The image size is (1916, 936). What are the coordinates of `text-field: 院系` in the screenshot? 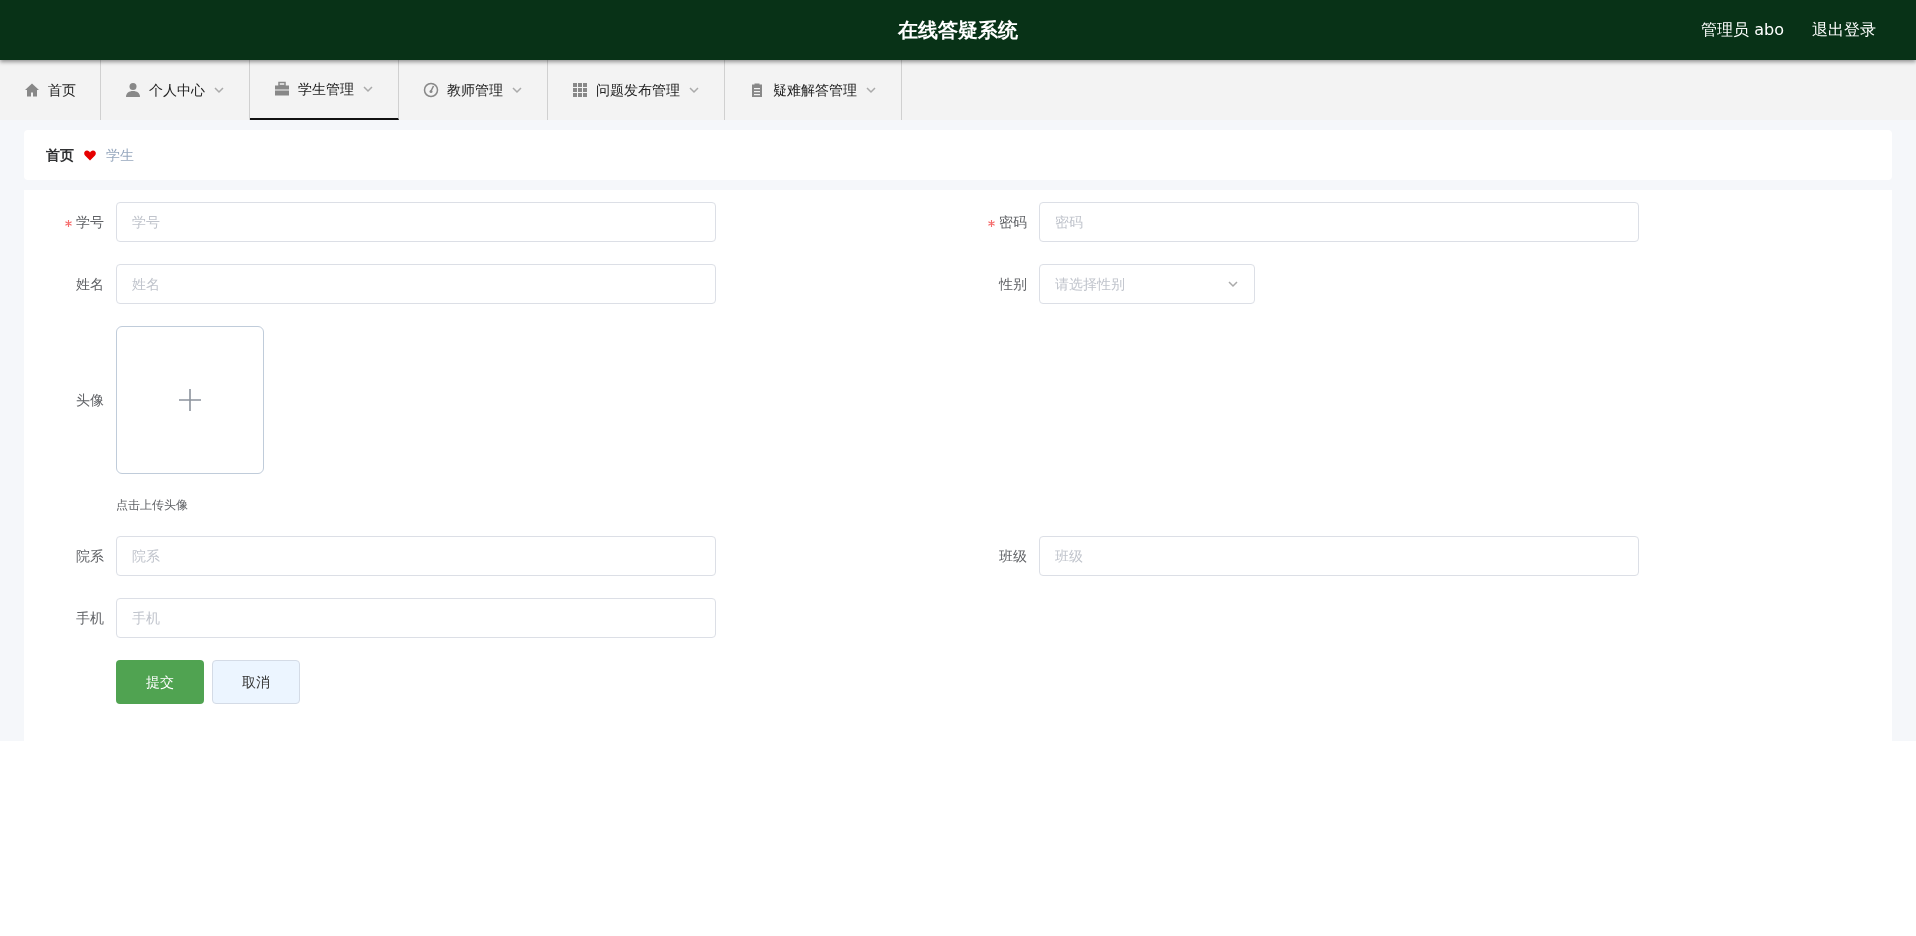 It's located at (416, 556).